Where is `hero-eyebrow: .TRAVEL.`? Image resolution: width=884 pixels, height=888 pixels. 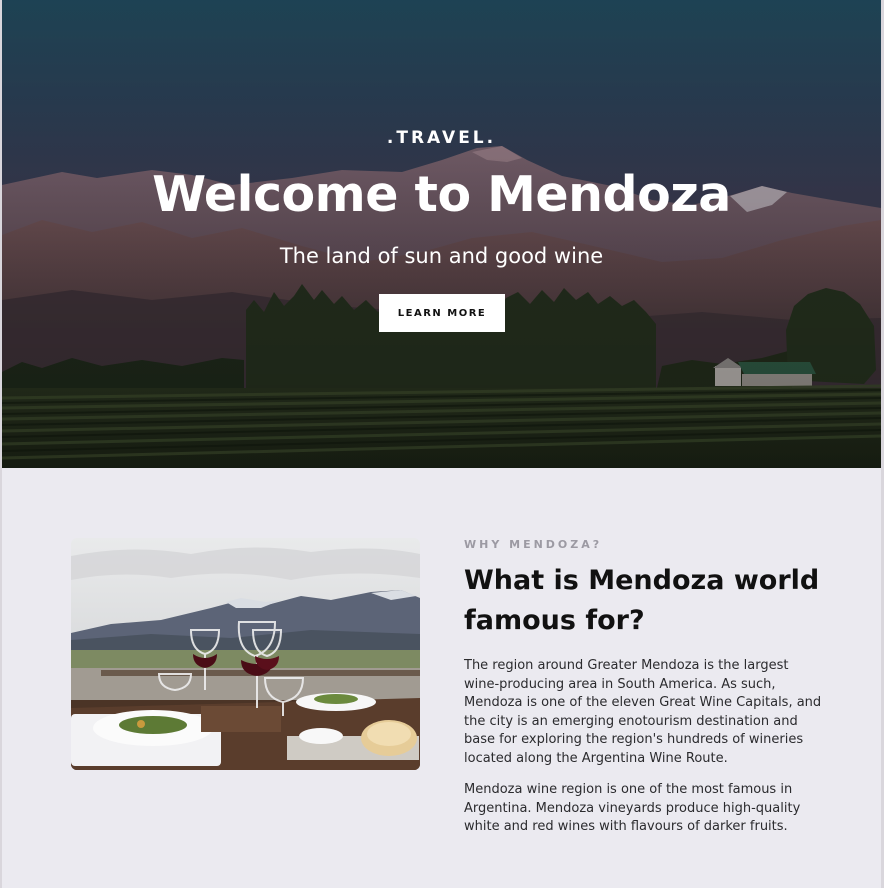 hero-eyebrow: .TRAVEL. is located at coordinates (441, 138).